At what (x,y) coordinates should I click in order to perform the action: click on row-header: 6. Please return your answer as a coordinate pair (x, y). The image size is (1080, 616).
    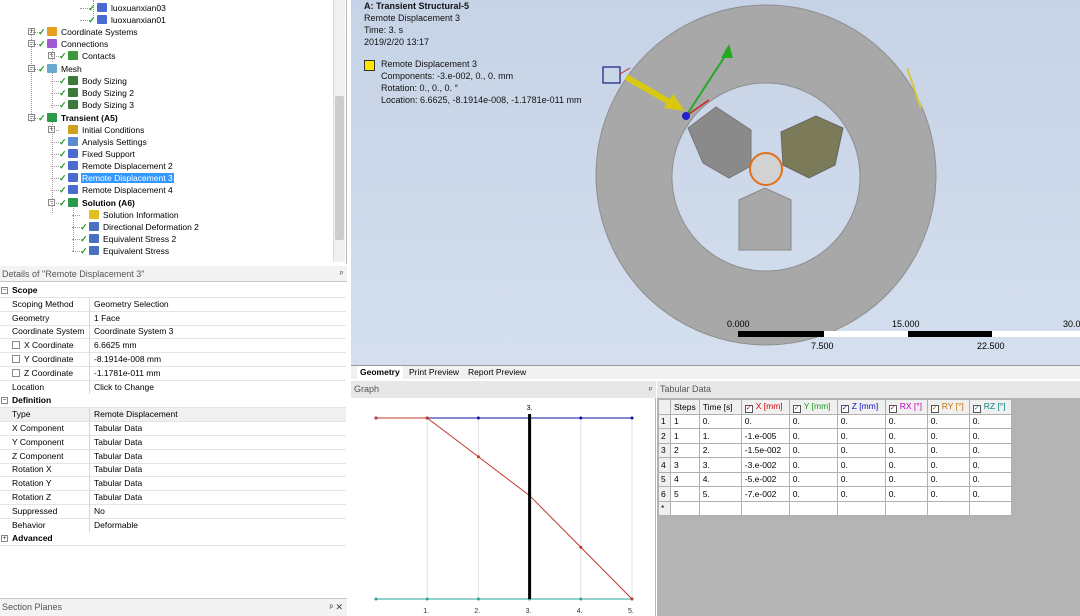
    Looking at the image, I should click on (664, 494).